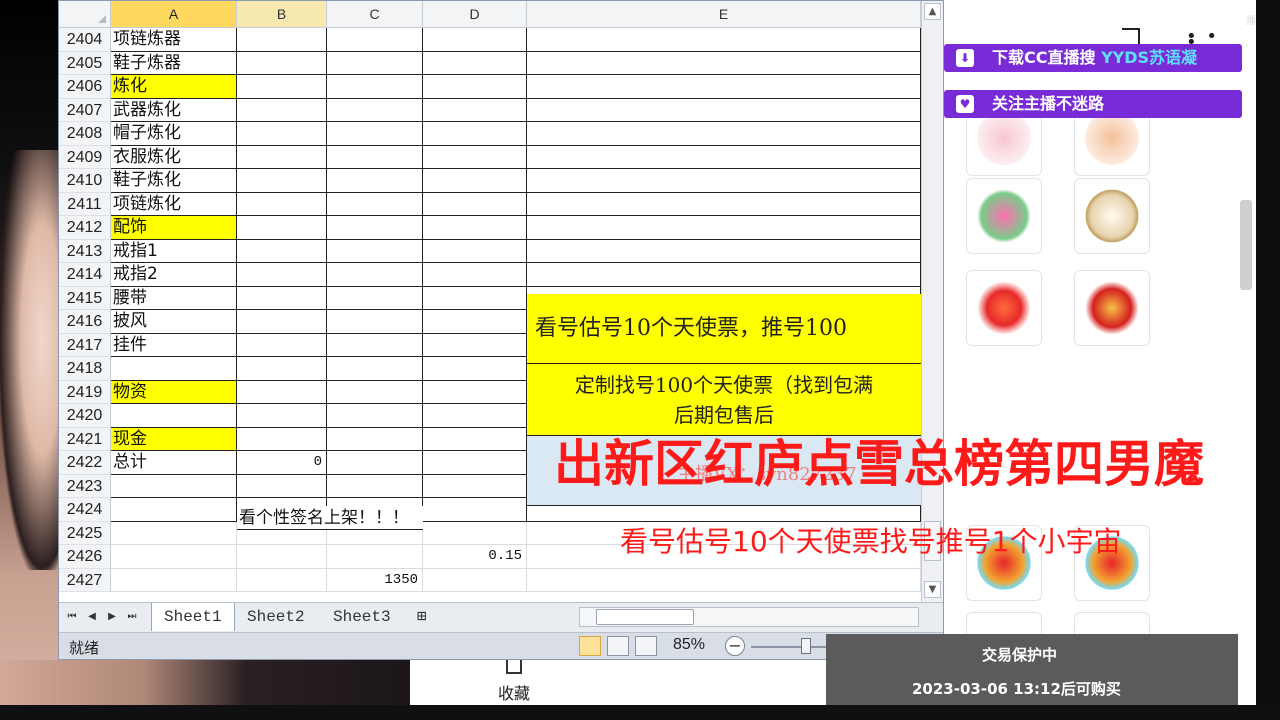 The height and width of the screenshot is (720, 1280). I want to click on row-header: 2415, so click(85, 298).